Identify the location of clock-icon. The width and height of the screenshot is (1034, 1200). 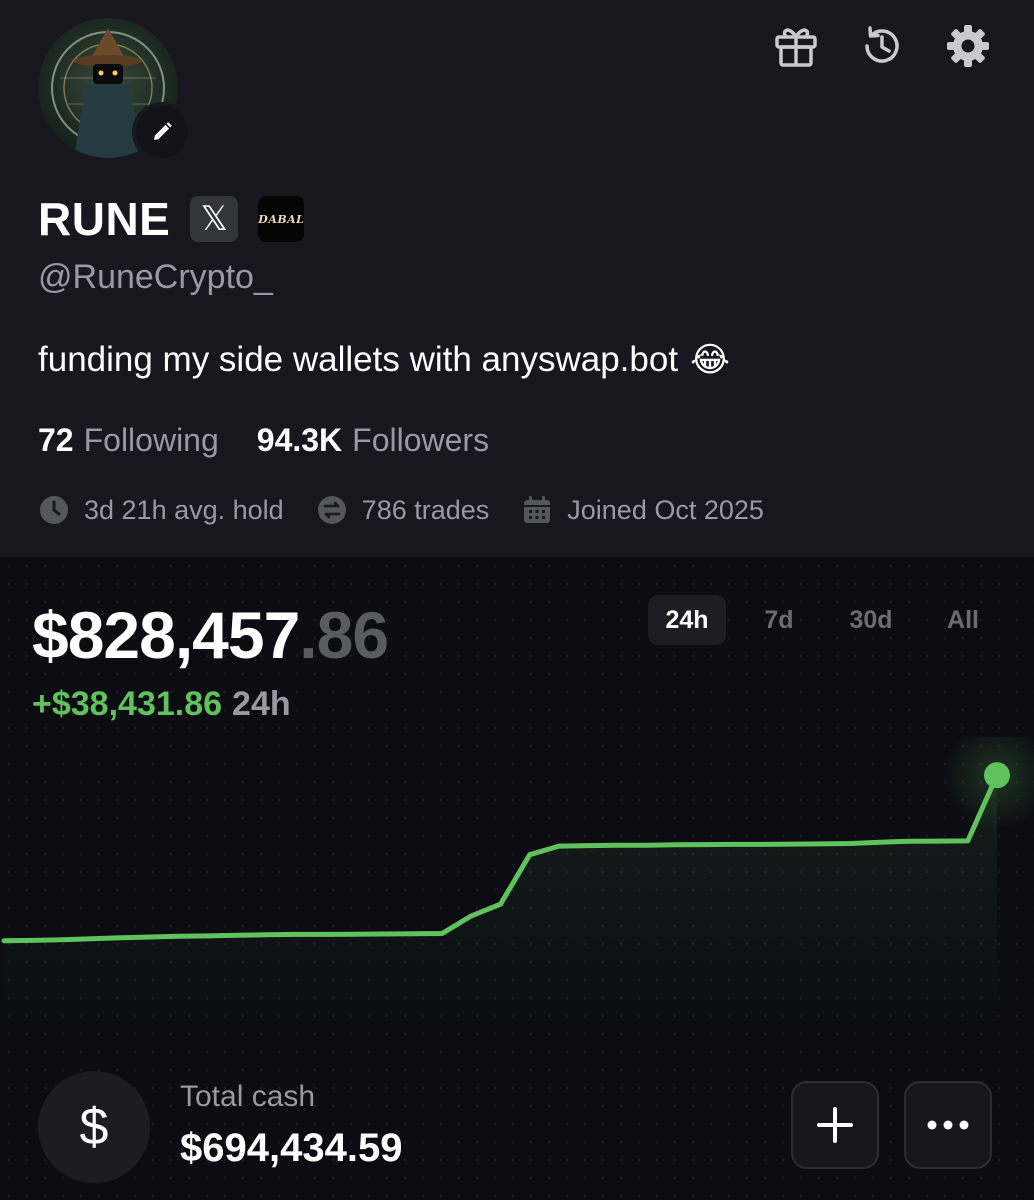
(54, 510).